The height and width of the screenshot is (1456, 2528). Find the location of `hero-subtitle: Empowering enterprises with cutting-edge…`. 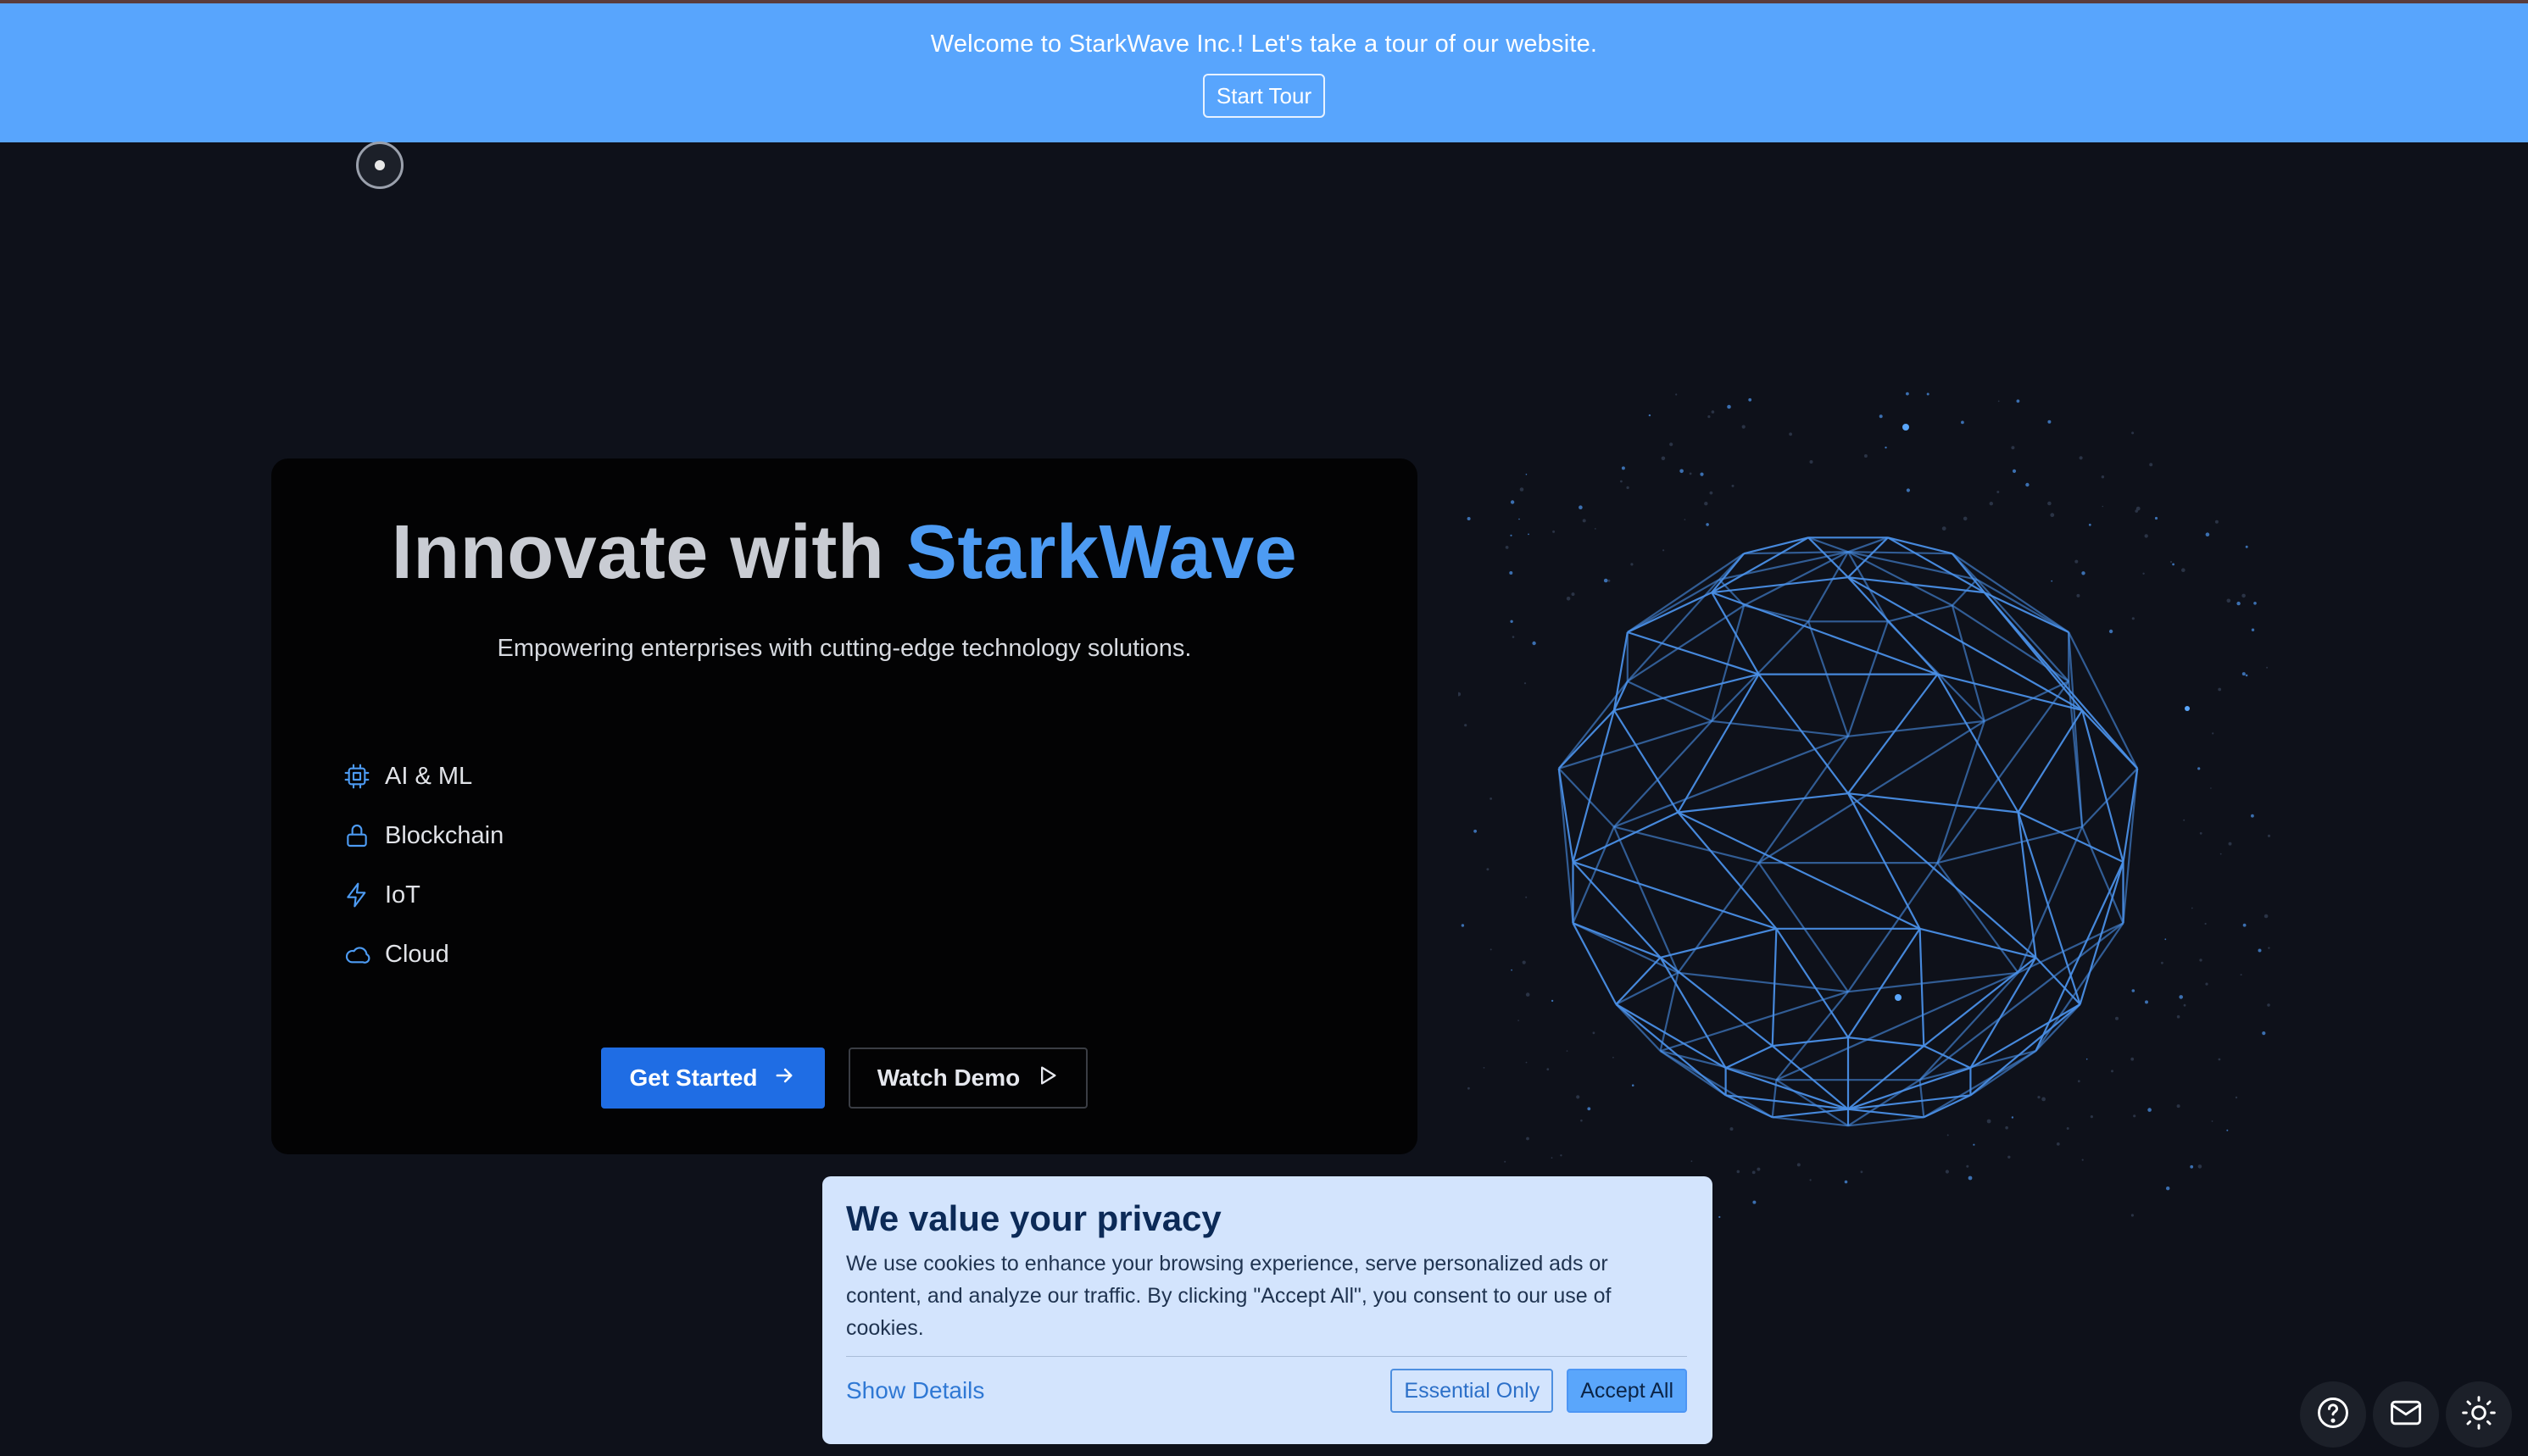

hero-subtitle: Empowering enterprises with cutting-edge… is located at coordinates (844, 648).